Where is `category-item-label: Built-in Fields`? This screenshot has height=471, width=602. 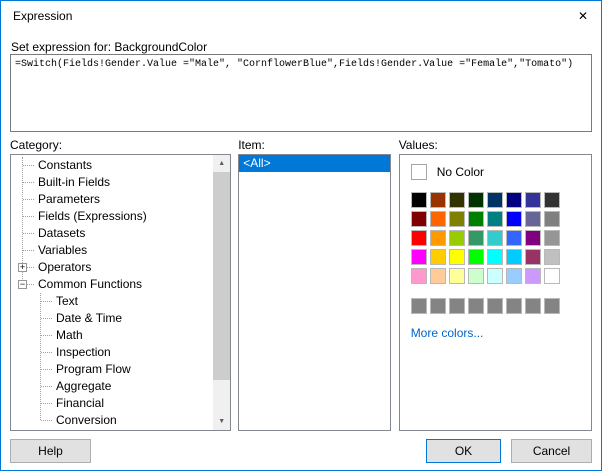 category-item-label: Built-in Fields is located at coordinates (74, 182).